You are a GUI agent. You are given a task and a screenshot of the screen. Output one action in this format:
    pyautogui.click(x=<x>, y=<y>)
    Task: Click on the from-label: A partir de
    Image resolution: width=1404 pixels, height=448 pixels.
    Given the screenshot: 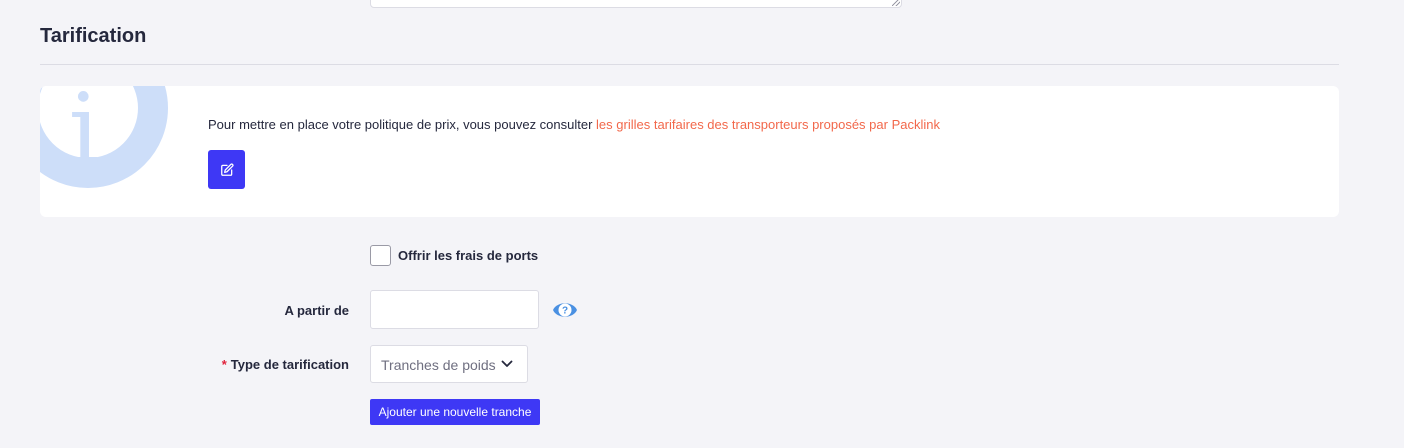 What is the action you would take?
    pyautogui.click(x=316, y=310)
    